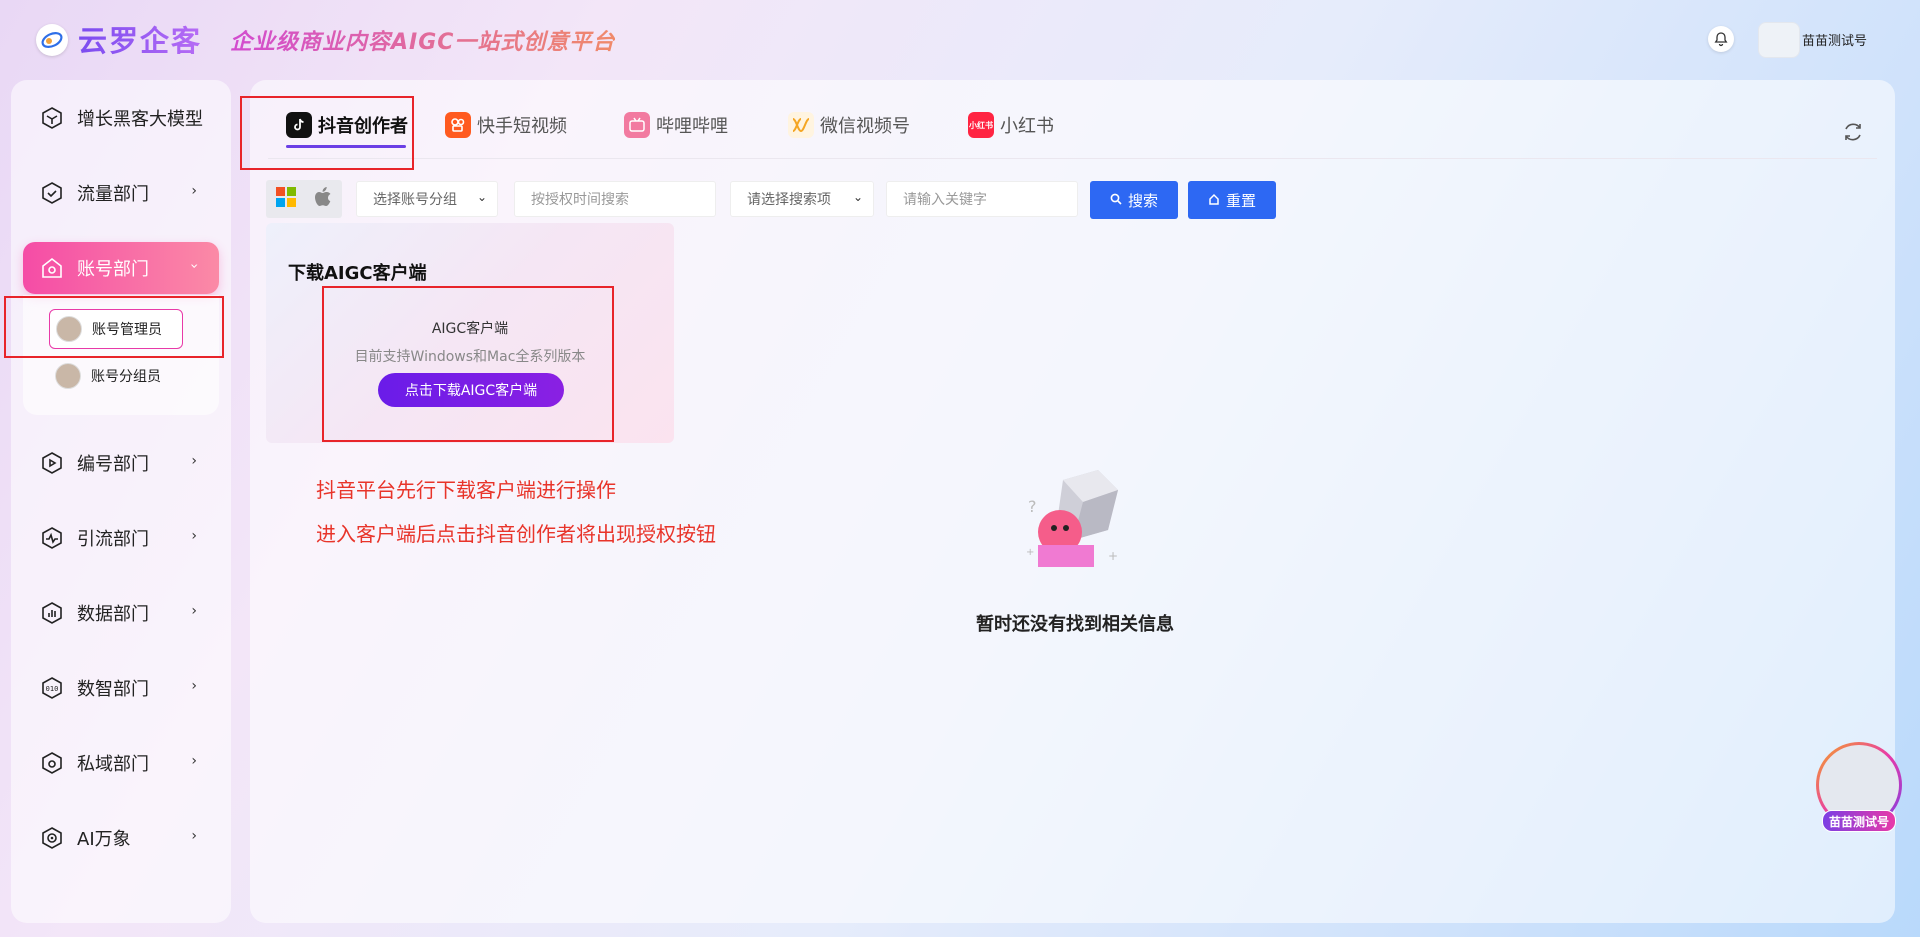  I want to click on ai-icon, so click(52, 838).